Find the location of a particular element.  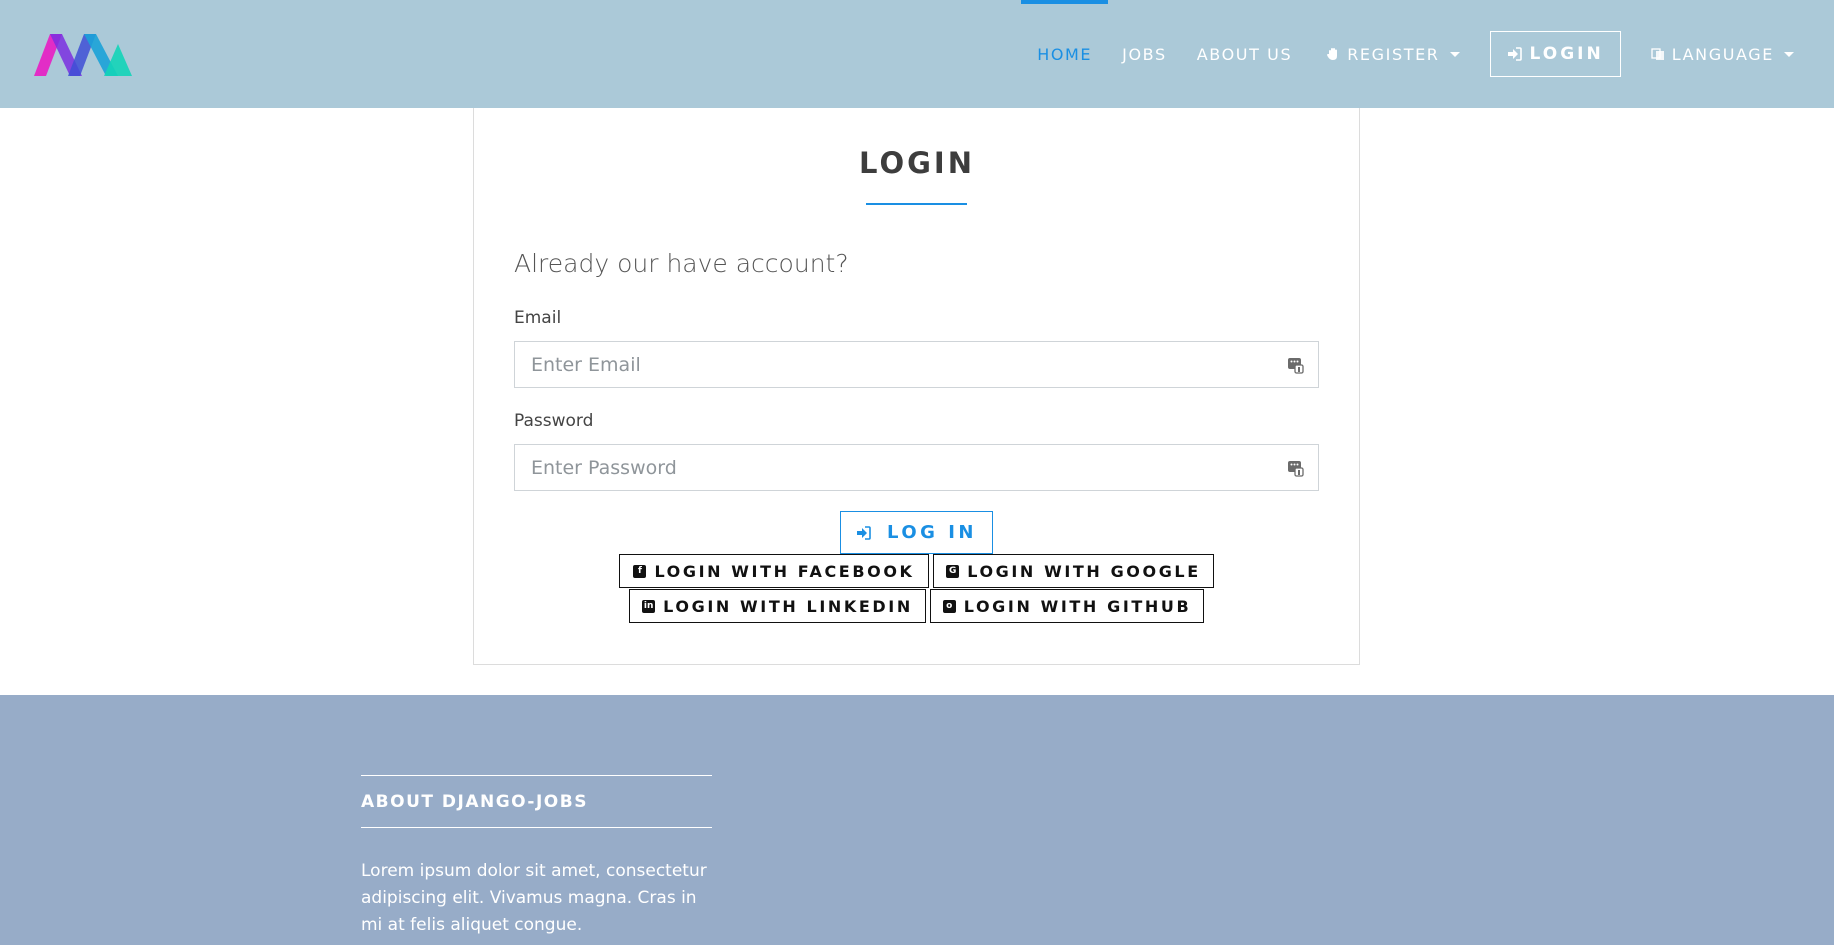

login-with-google-button: G LOGIN WITH GOOGLE is located at coordinates (1073, 571).